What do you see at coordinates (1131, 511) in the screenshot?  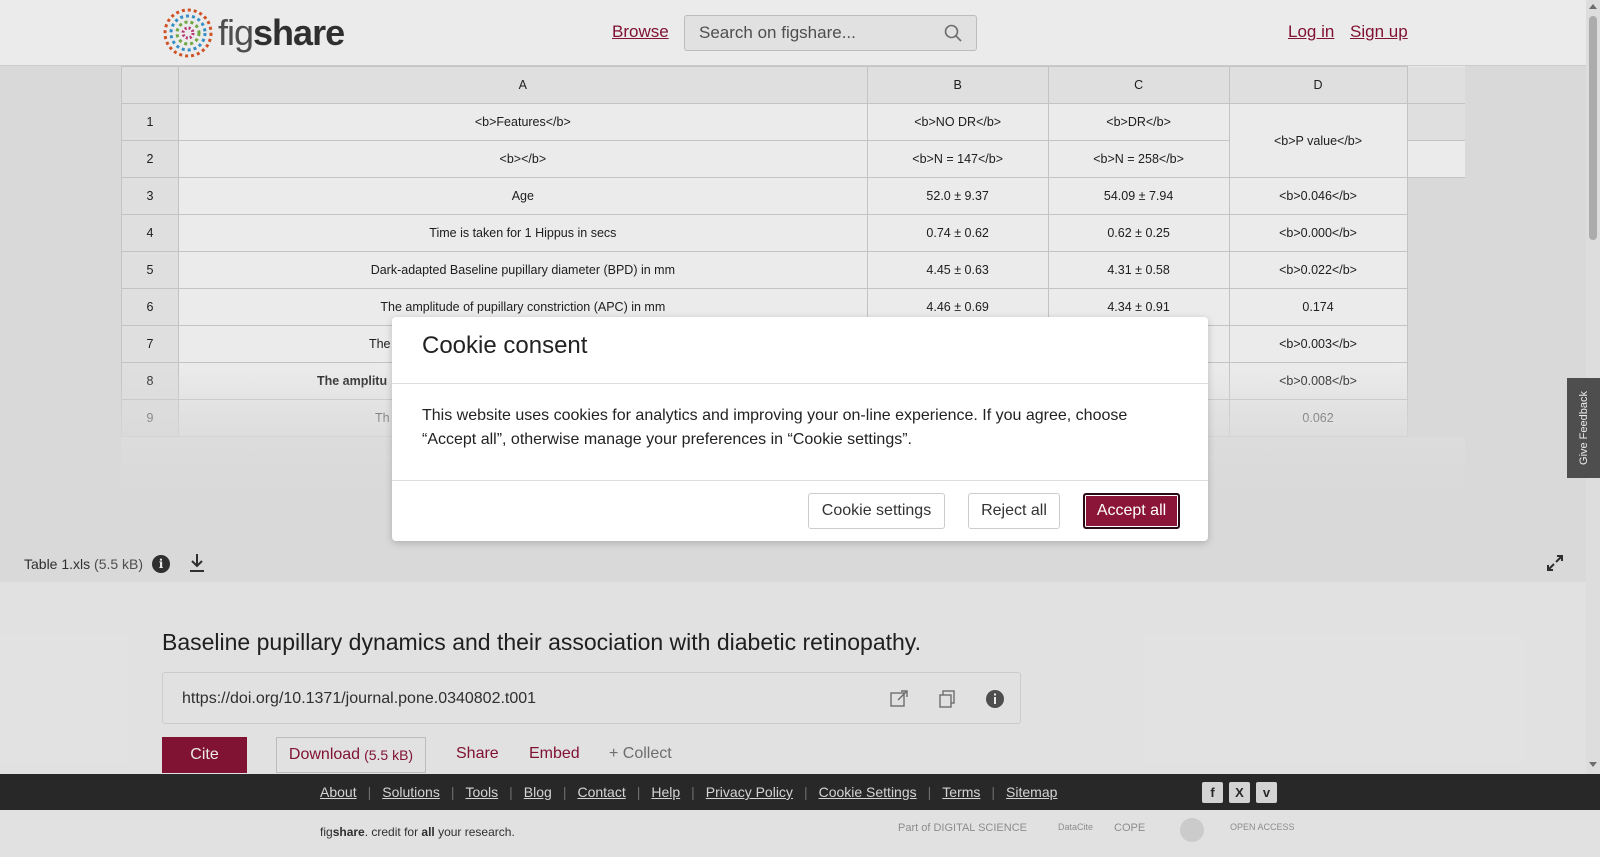 I see `accept-all-button: Accept all` at bounding box center [1131, 511].